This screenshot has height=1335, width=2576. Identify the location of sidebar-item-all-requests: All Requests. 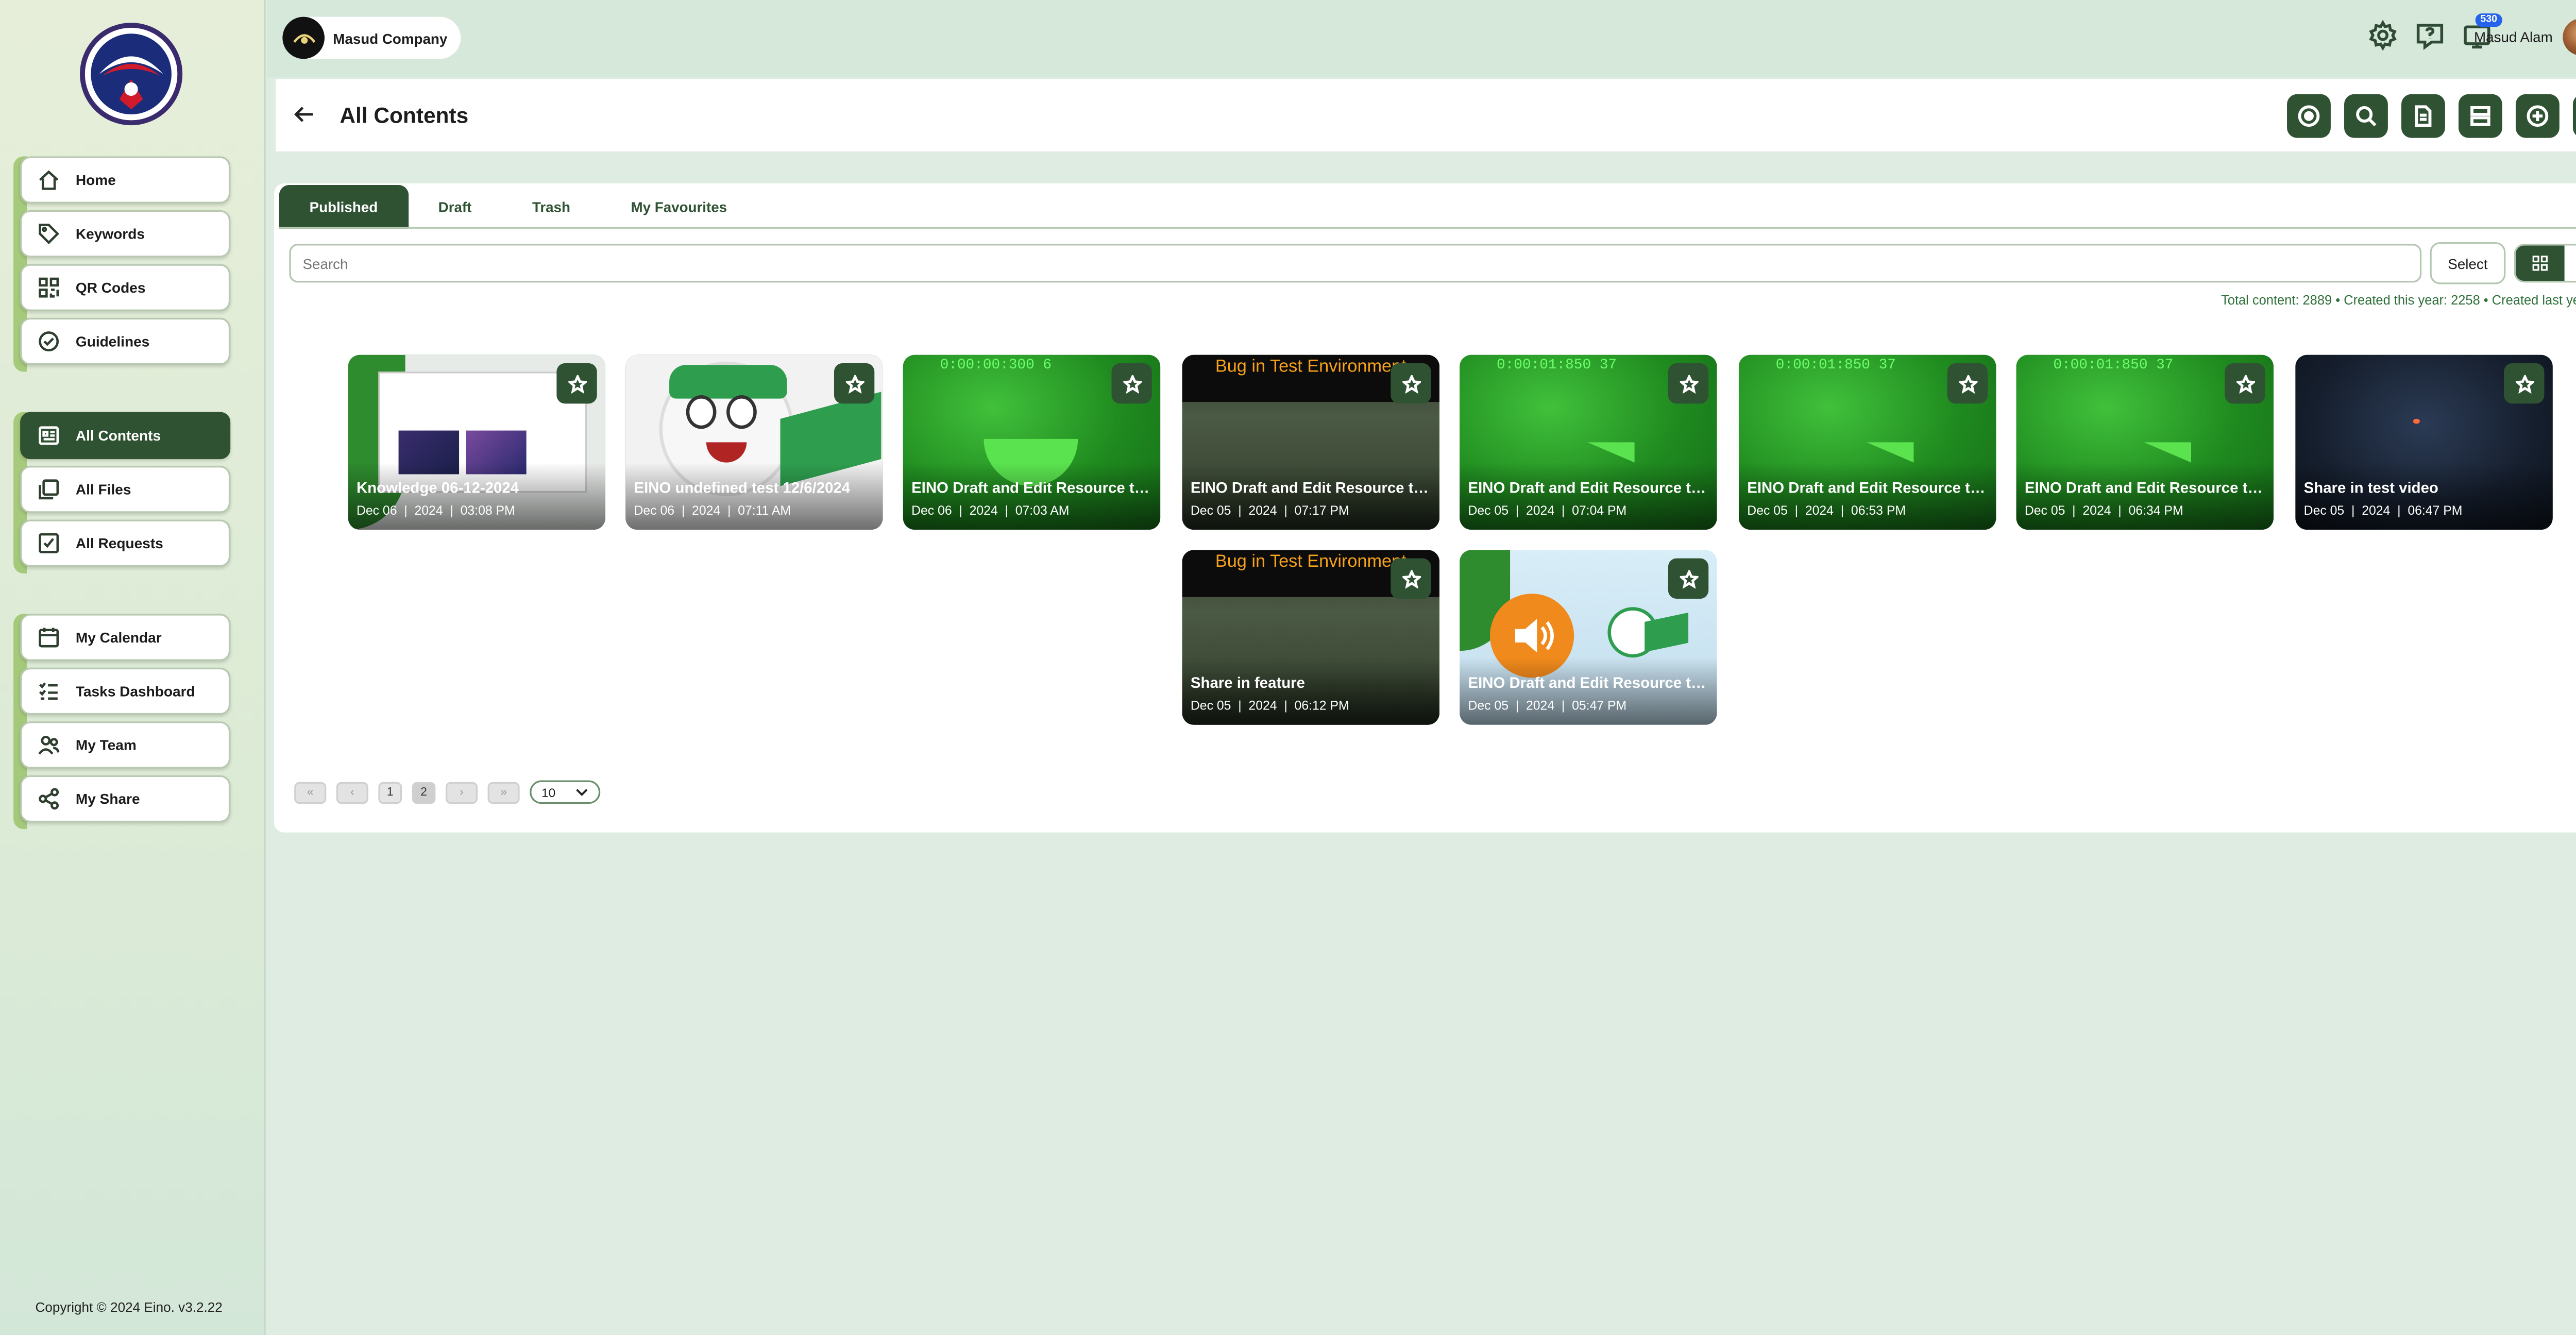
(125, 543).